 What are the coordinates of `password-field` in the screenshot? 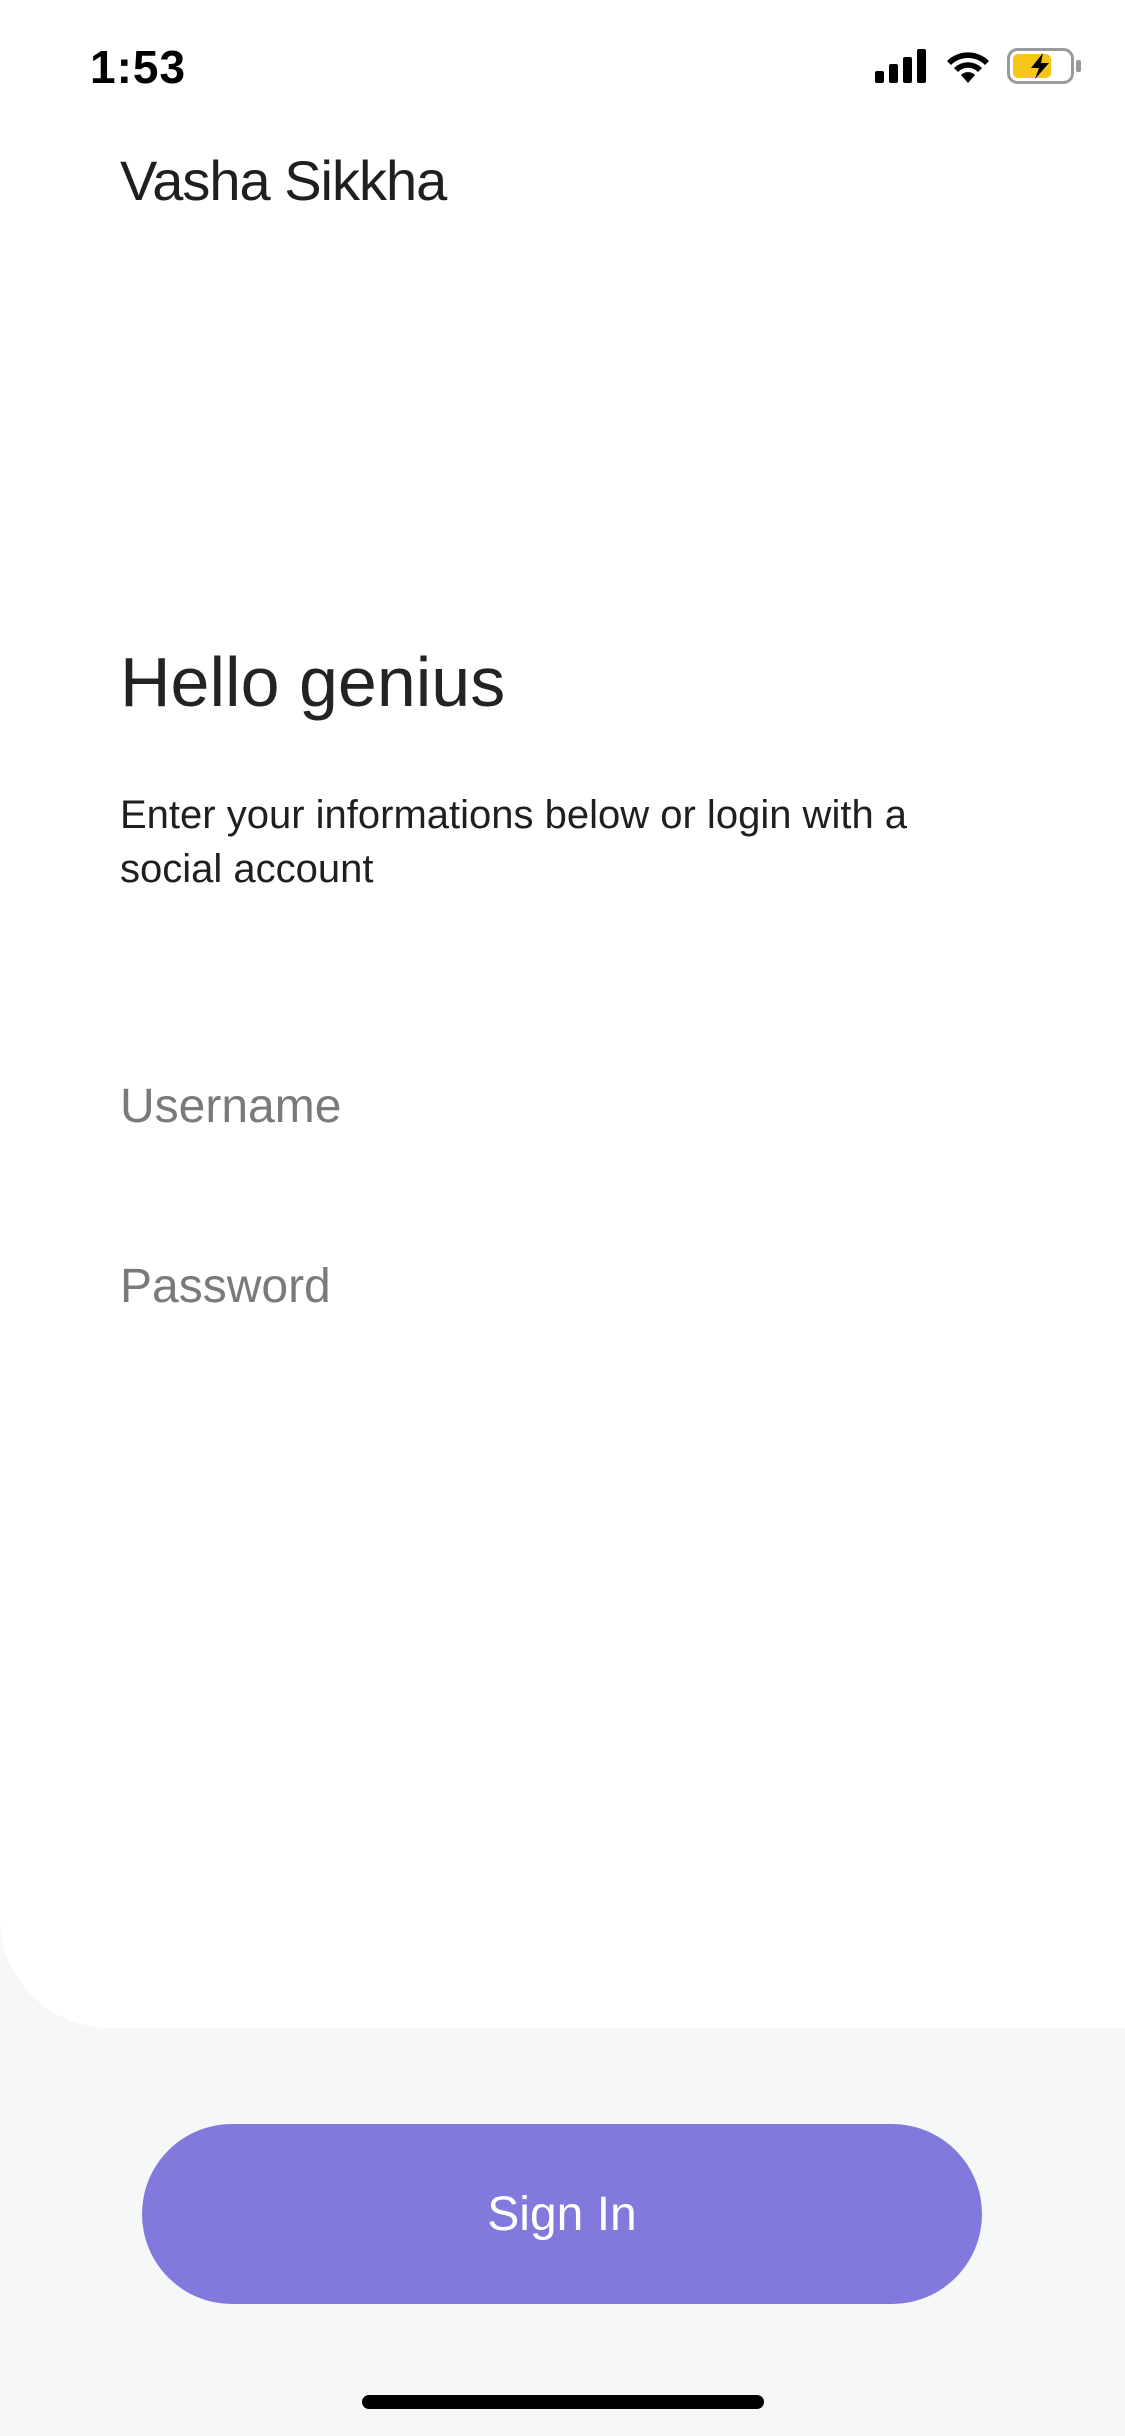 It's located at (560, 1286).